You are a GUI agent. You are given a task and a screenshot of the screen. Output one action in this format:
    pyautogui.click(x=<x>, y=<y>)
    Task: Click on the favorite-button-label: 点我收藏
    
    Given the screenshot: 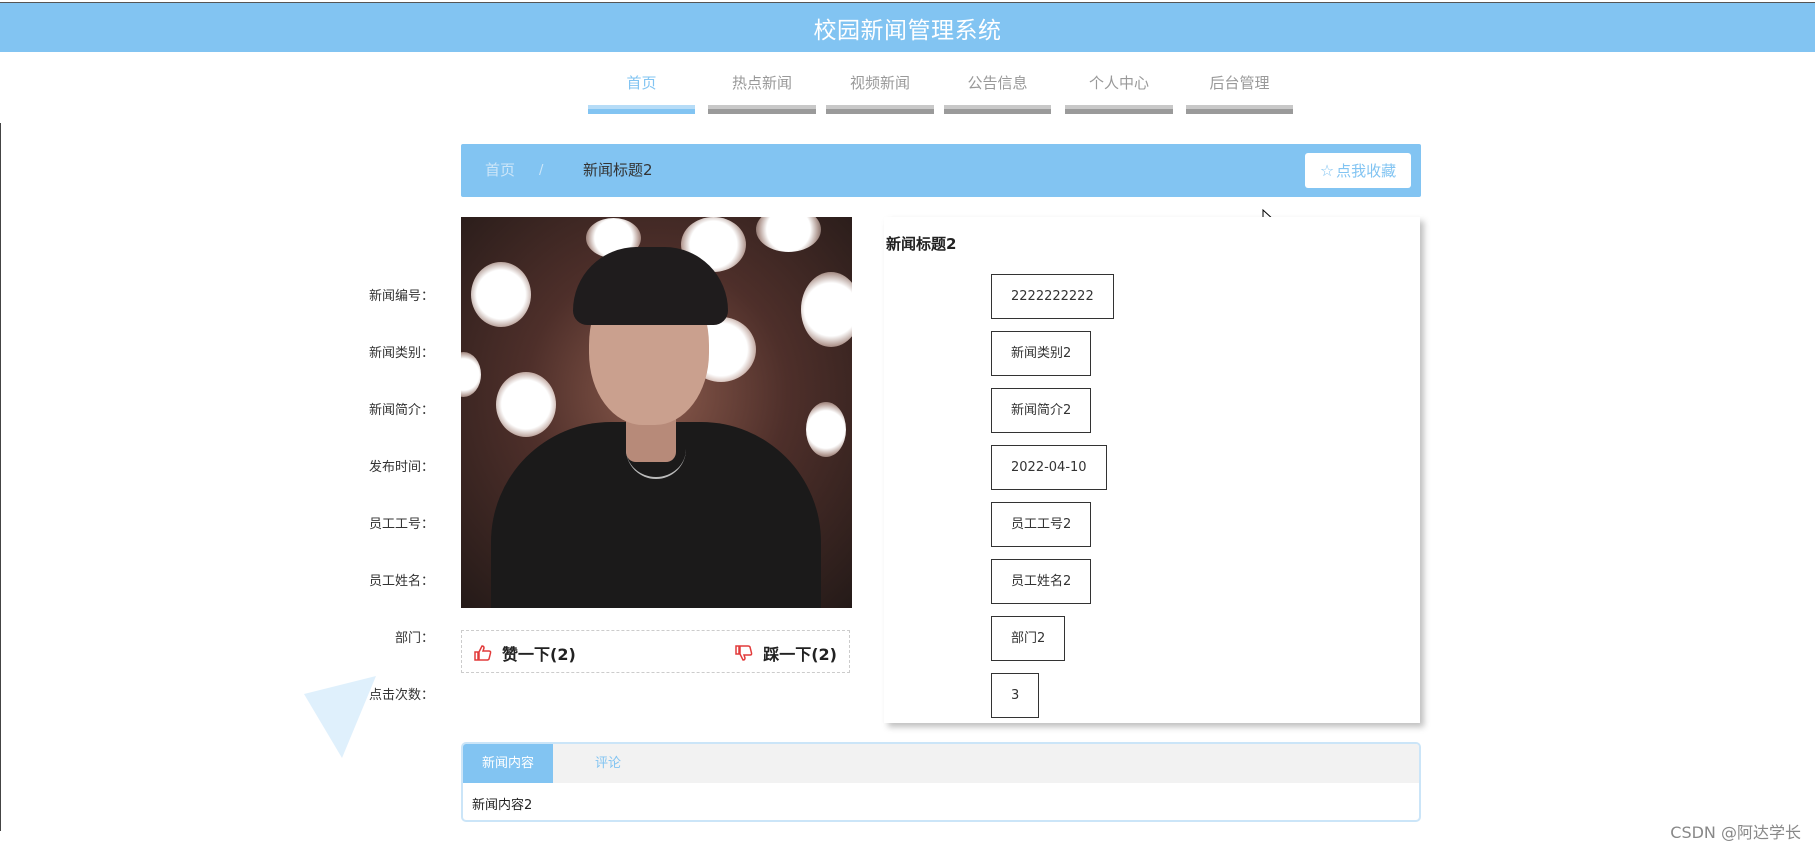 What is the action you would take?
    pyautogui.click(x=1366, y=171)
    